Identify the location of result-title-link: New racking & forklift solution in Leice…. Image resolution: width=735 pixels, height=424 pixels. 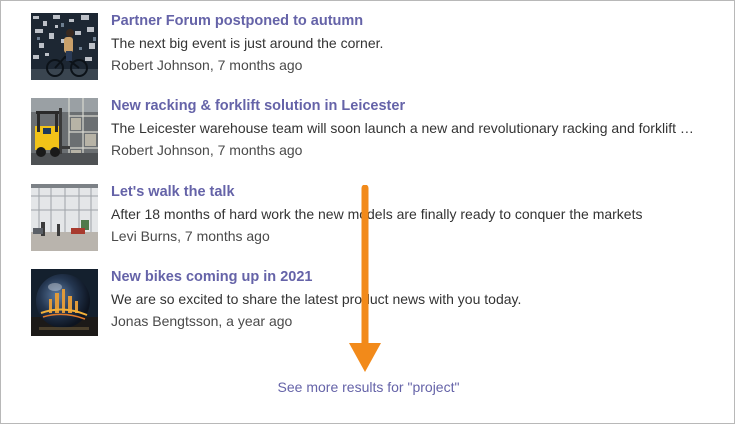
(416, 106).